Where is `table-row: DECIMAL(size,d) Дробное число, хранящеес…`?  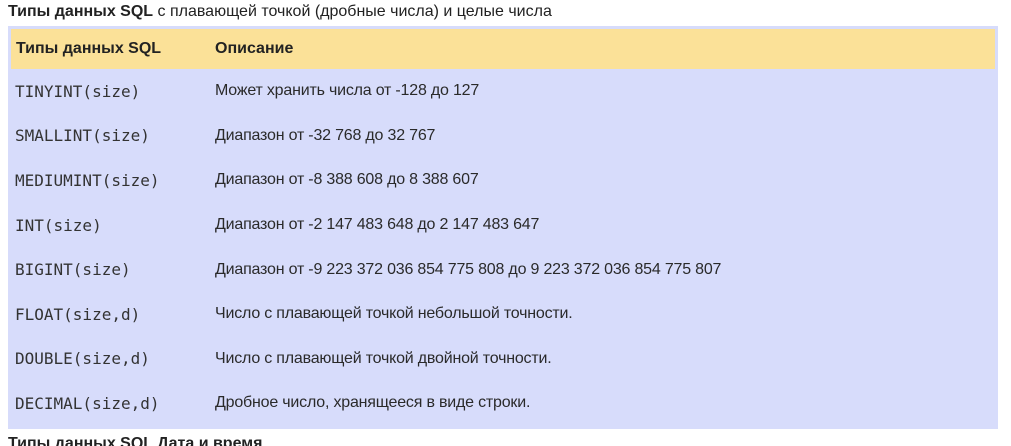
table-row: DECIMAL(size,d) Дробное число, хранящеес… is located at coordinates (503, 403).